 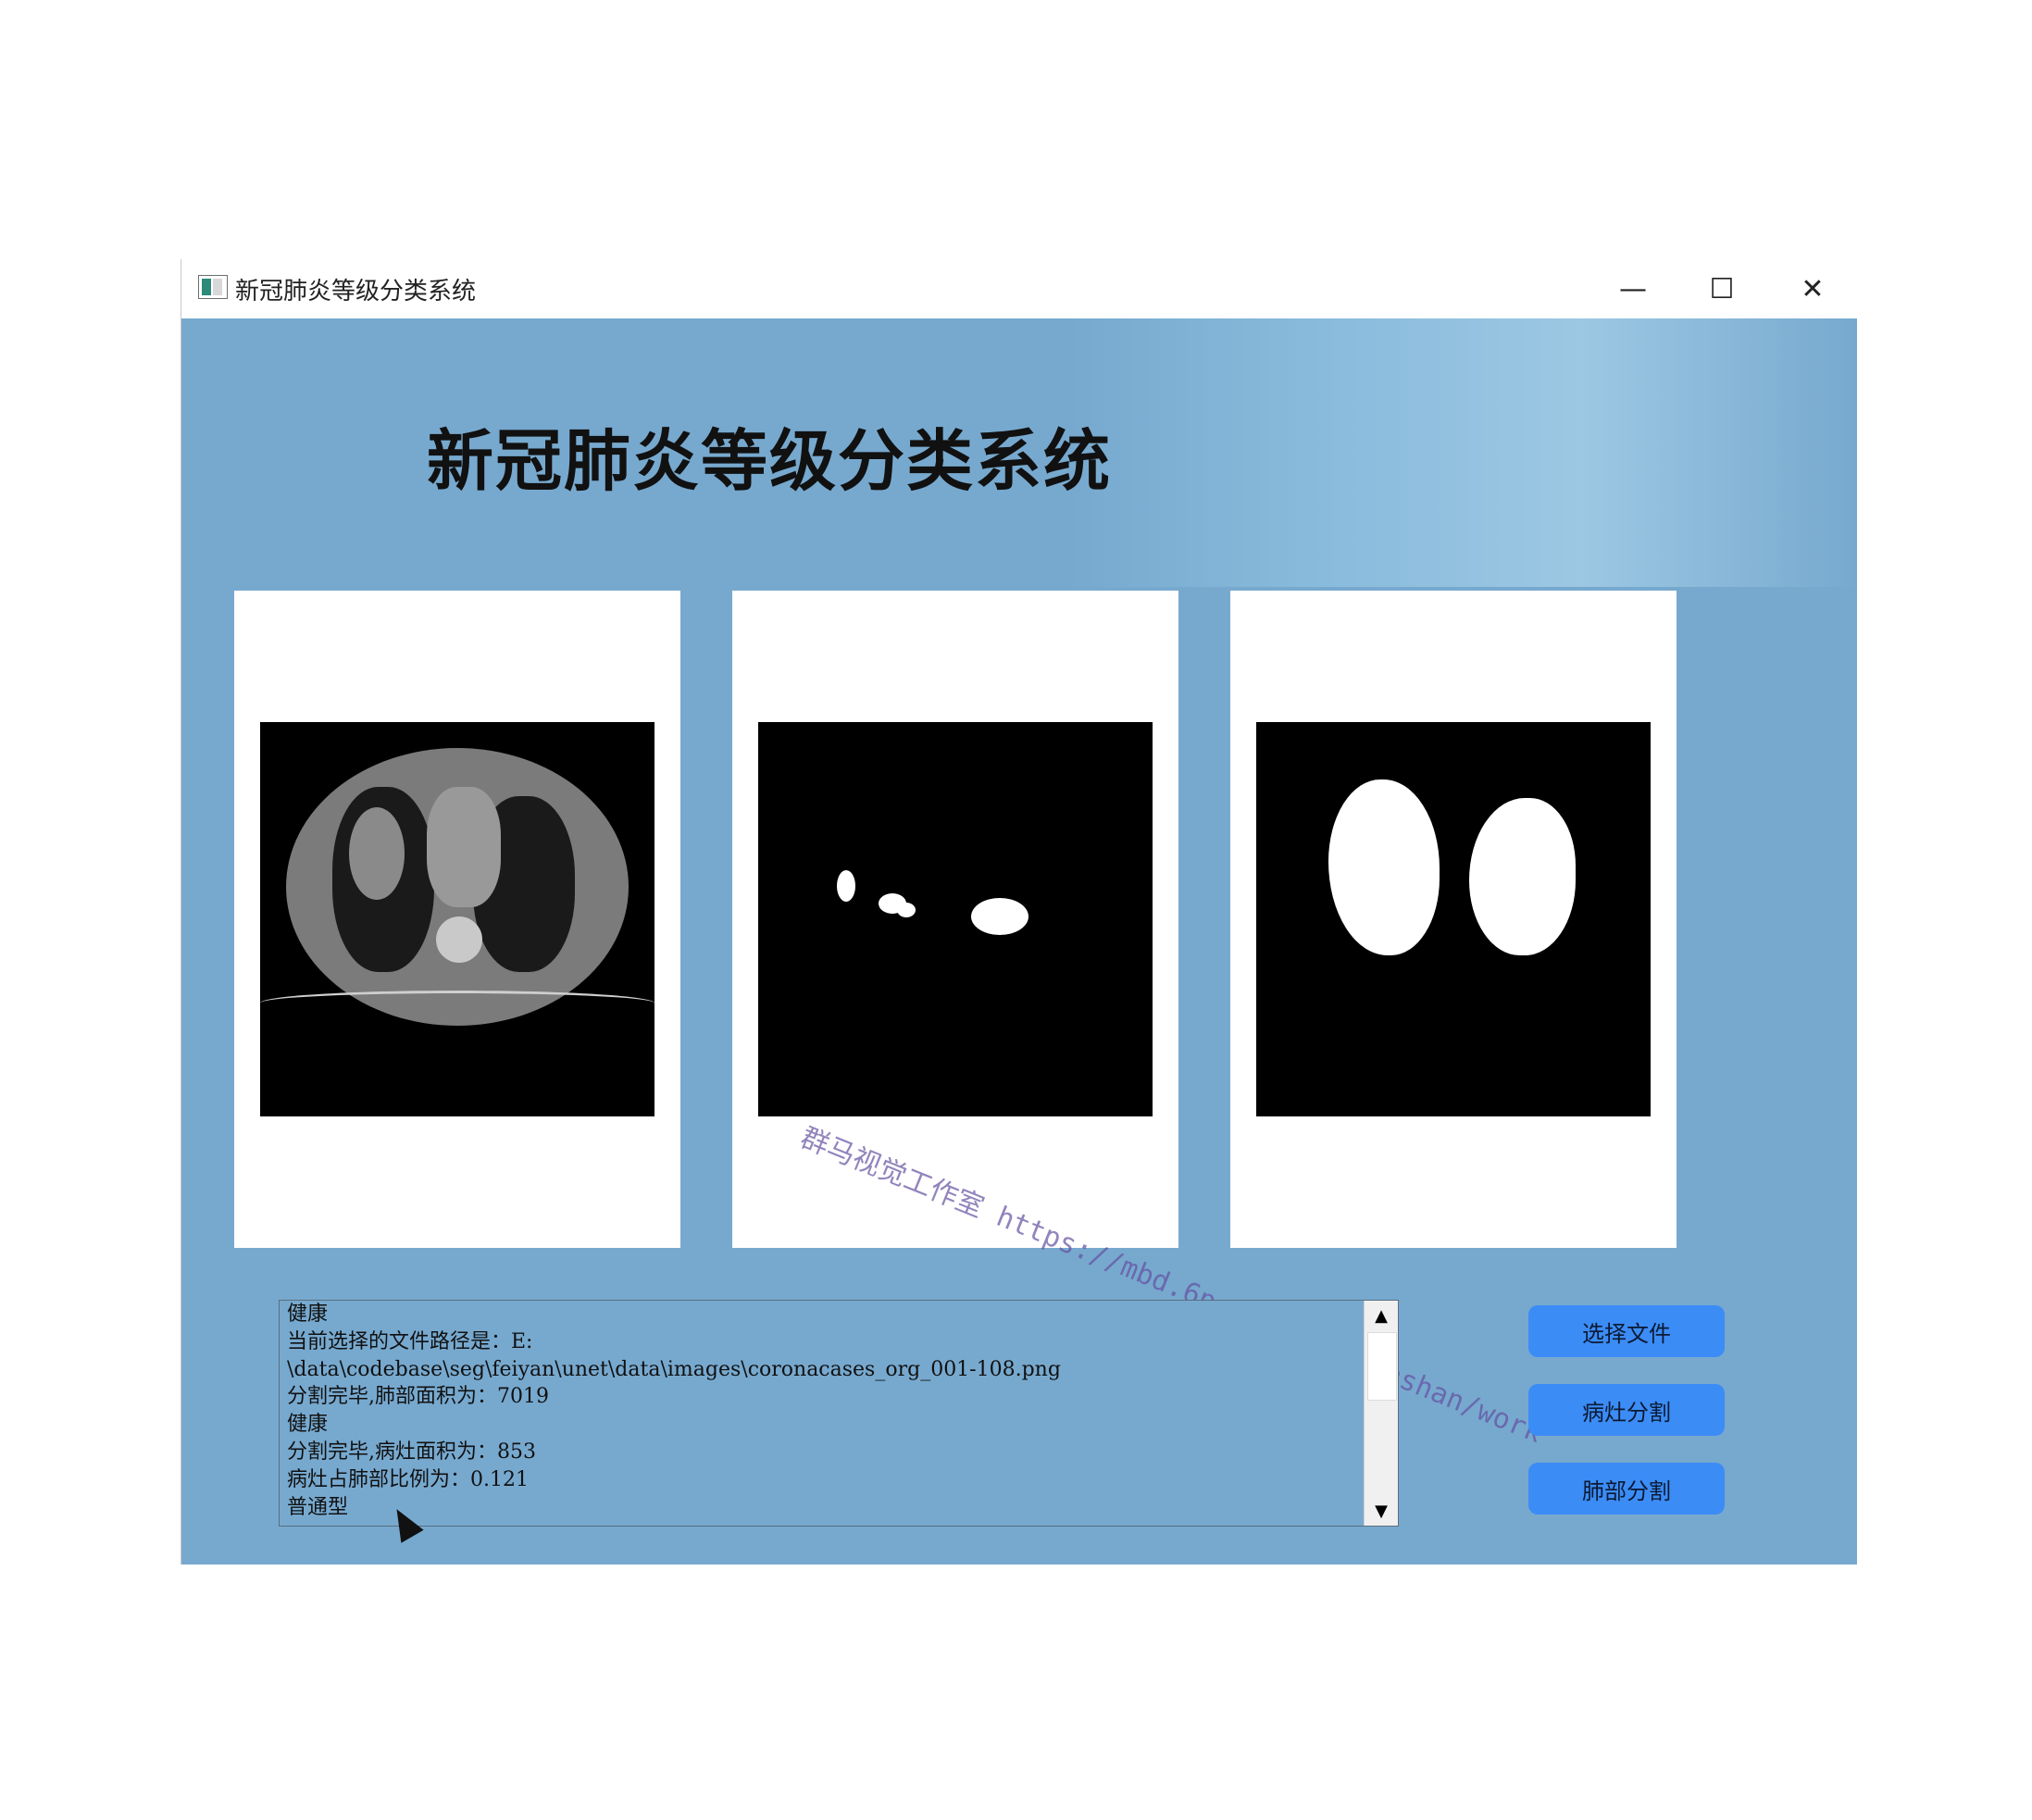 I want to click on close-button: ✕, so click(x=1812, y=288).